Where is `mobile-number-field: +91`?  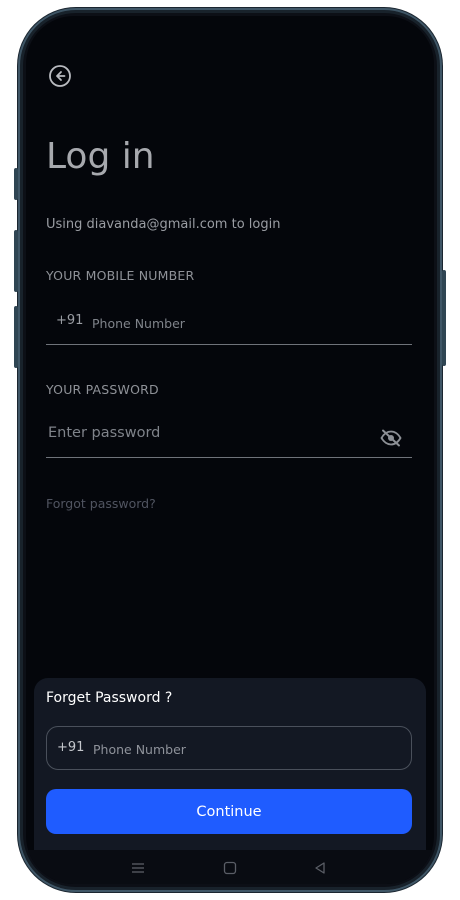 mobile-number-field: +91 is located at coordinates (229, 323).